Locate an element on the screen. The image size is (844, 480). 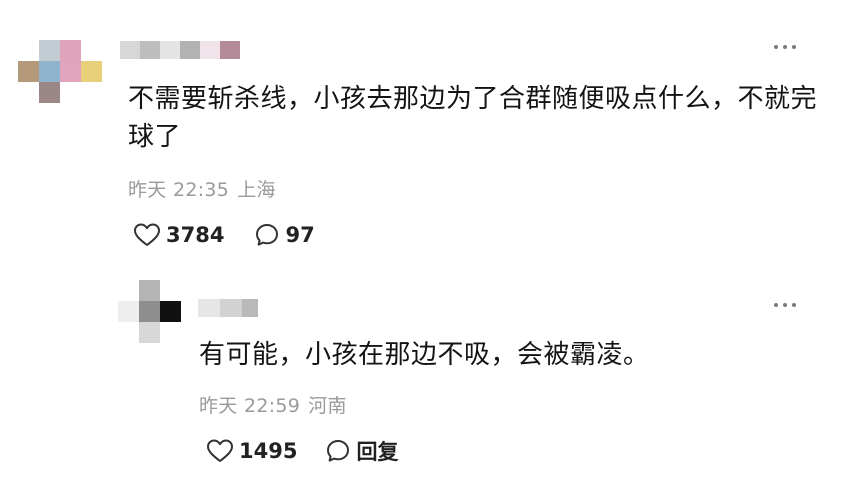
reply-meta: 昨天 22:59 河南 is located at coordinates (277, 404).